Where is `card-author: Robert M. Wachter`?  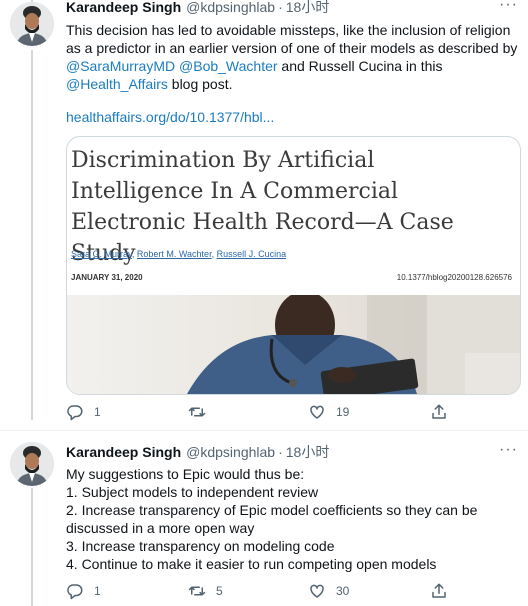 card-author: Robert M. Wachter is located at coordinates (174, 254).